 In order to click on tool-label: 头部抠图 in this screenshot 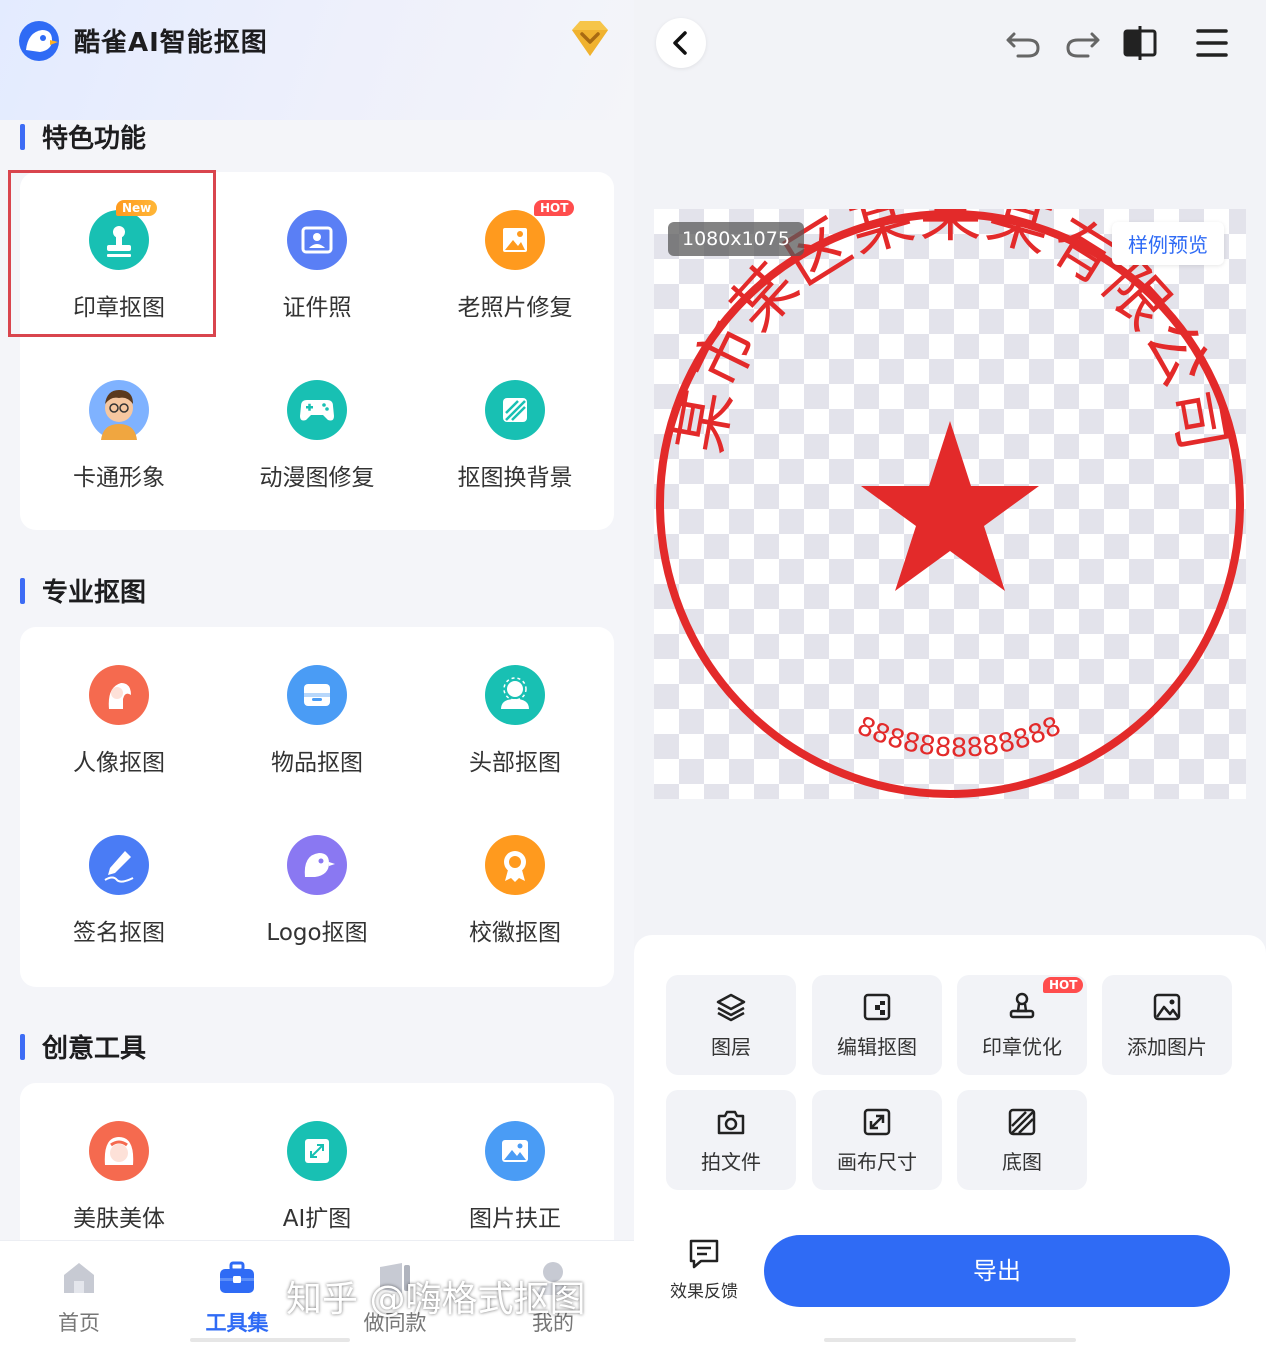, I will do `click(515, 763)`.